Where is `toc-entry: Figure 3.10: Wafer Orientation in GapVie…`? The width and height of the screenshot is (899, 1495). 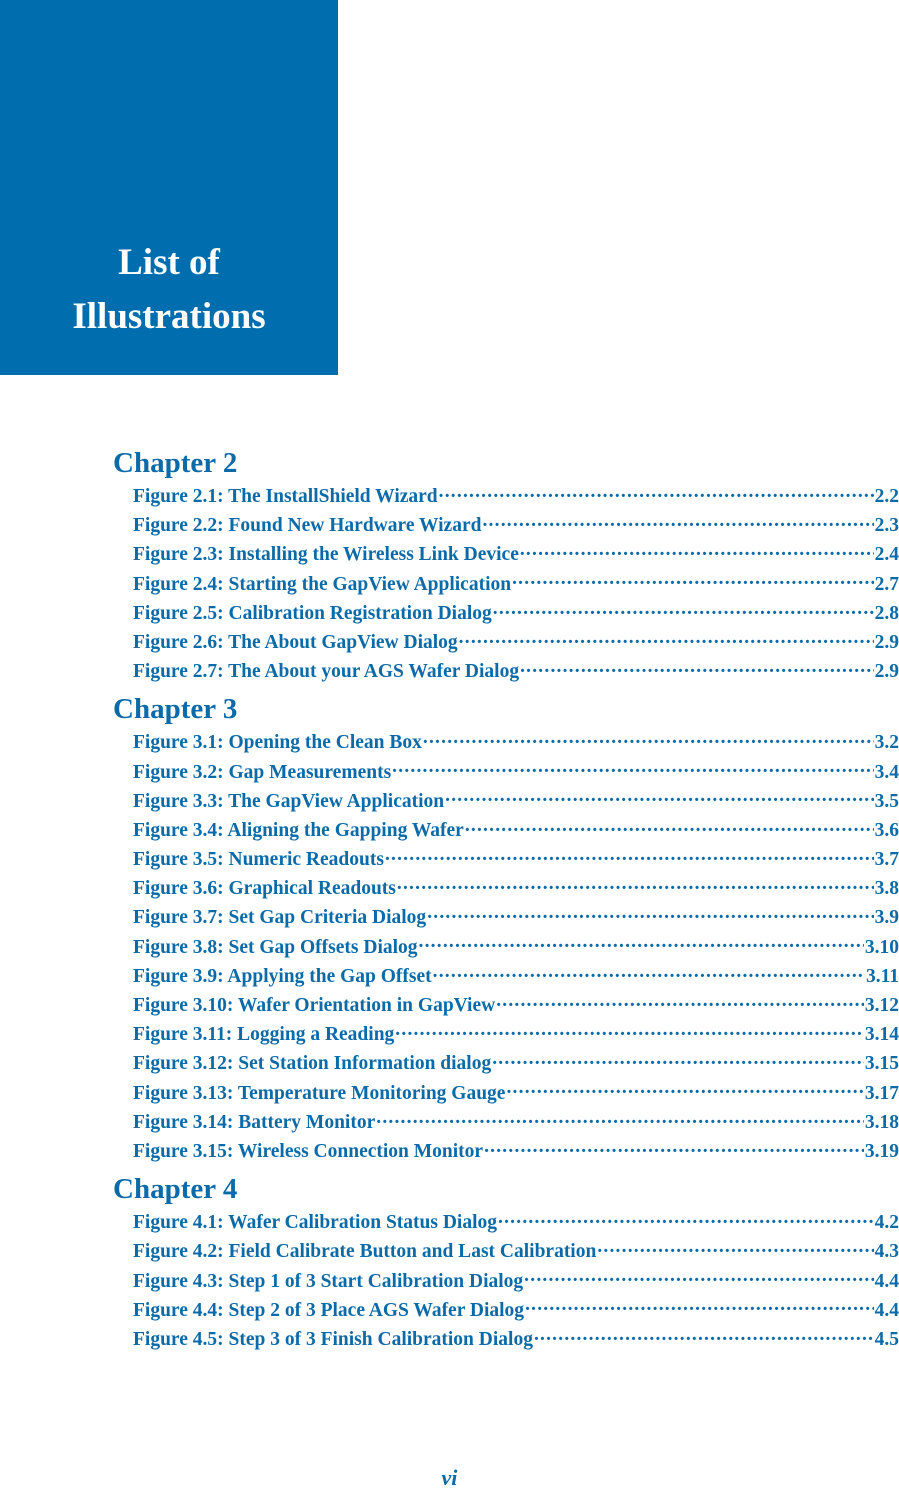 toc-entry: Figure 3.10: Wafer Orientation in GapVie… is located at coordinates (516, 1005).